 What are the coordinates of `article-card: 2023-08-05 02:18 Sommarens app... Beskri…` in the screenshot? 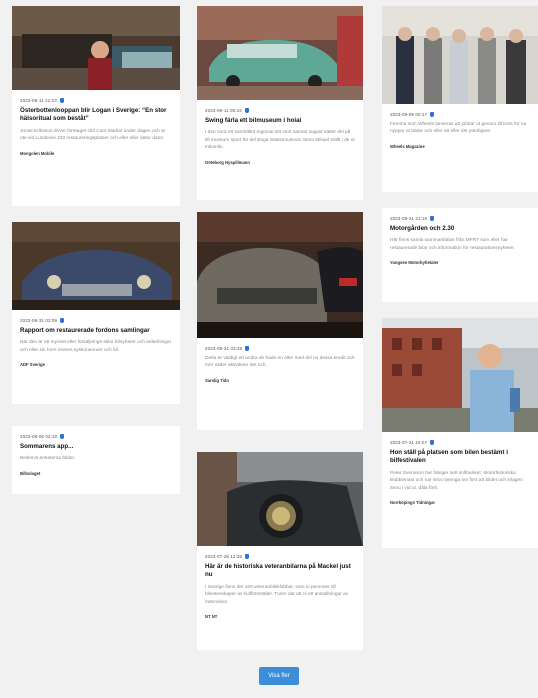 It's located at (96, 460).